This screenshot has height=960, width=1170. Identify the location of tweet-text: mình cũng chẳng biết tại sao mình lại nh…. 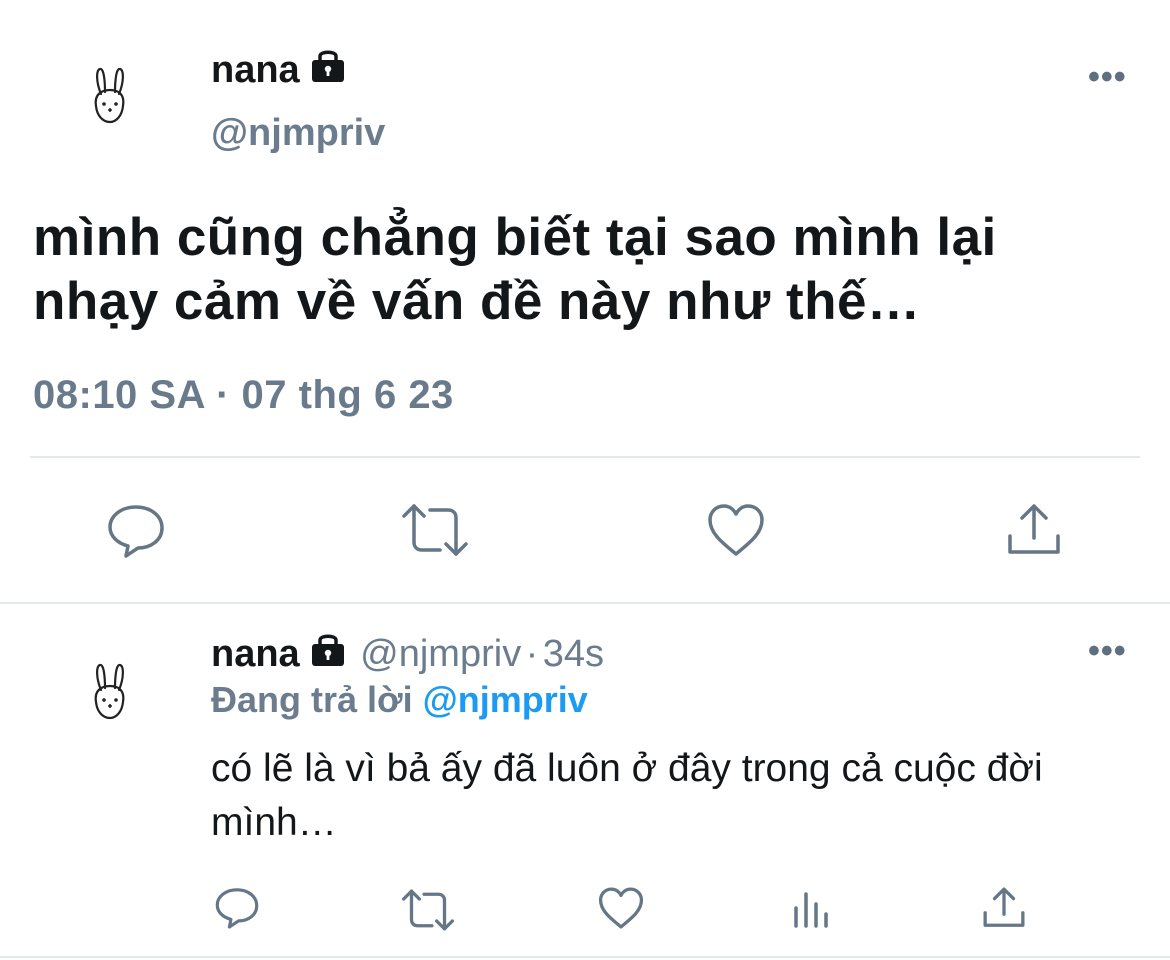
(515, 269).